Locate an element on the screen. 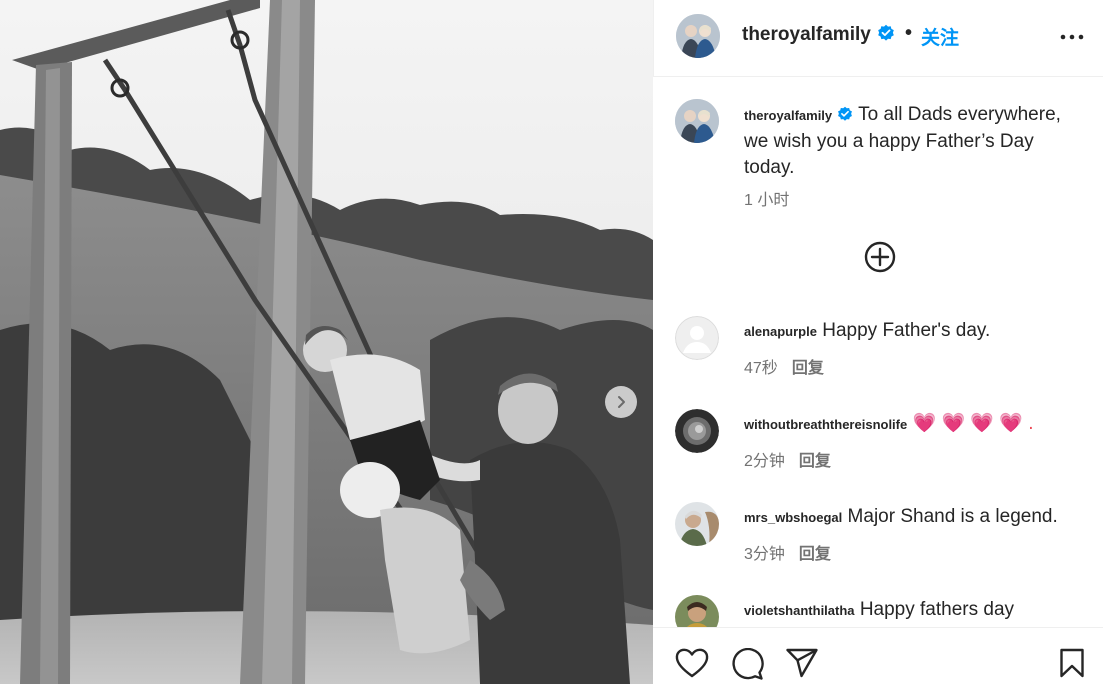  comment-username: mrs_wbshoegal is located at coordinates (793, 517).